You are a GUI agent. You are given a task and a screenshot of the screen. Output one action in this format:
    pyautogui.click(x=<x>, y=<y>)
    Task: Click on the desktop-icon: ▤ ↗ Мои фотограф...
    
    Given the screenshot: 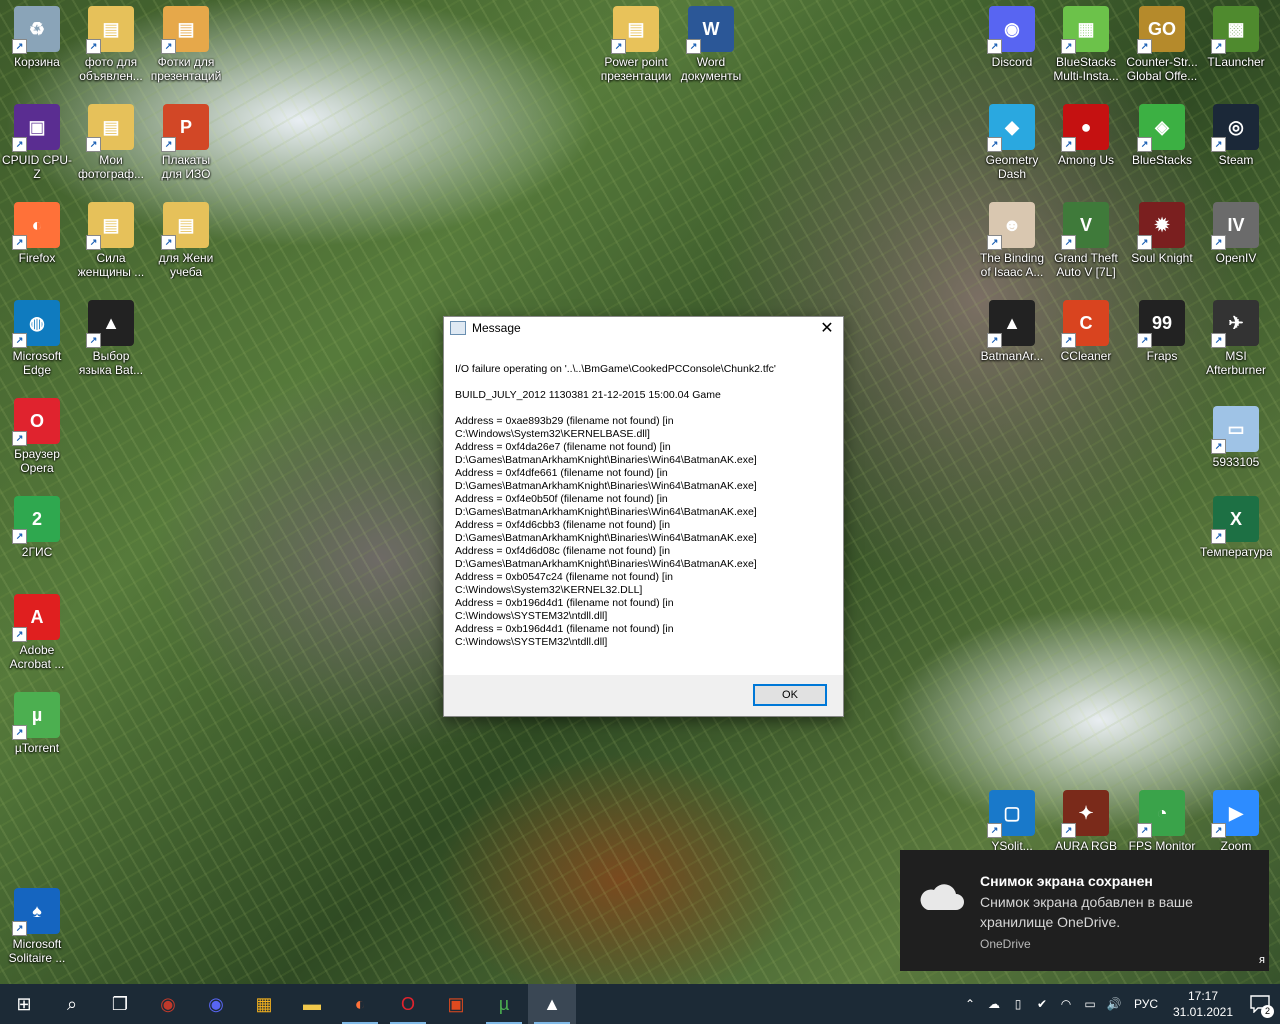 What is the action you would take?
    pyautogui.click(x=111, y=142)
    